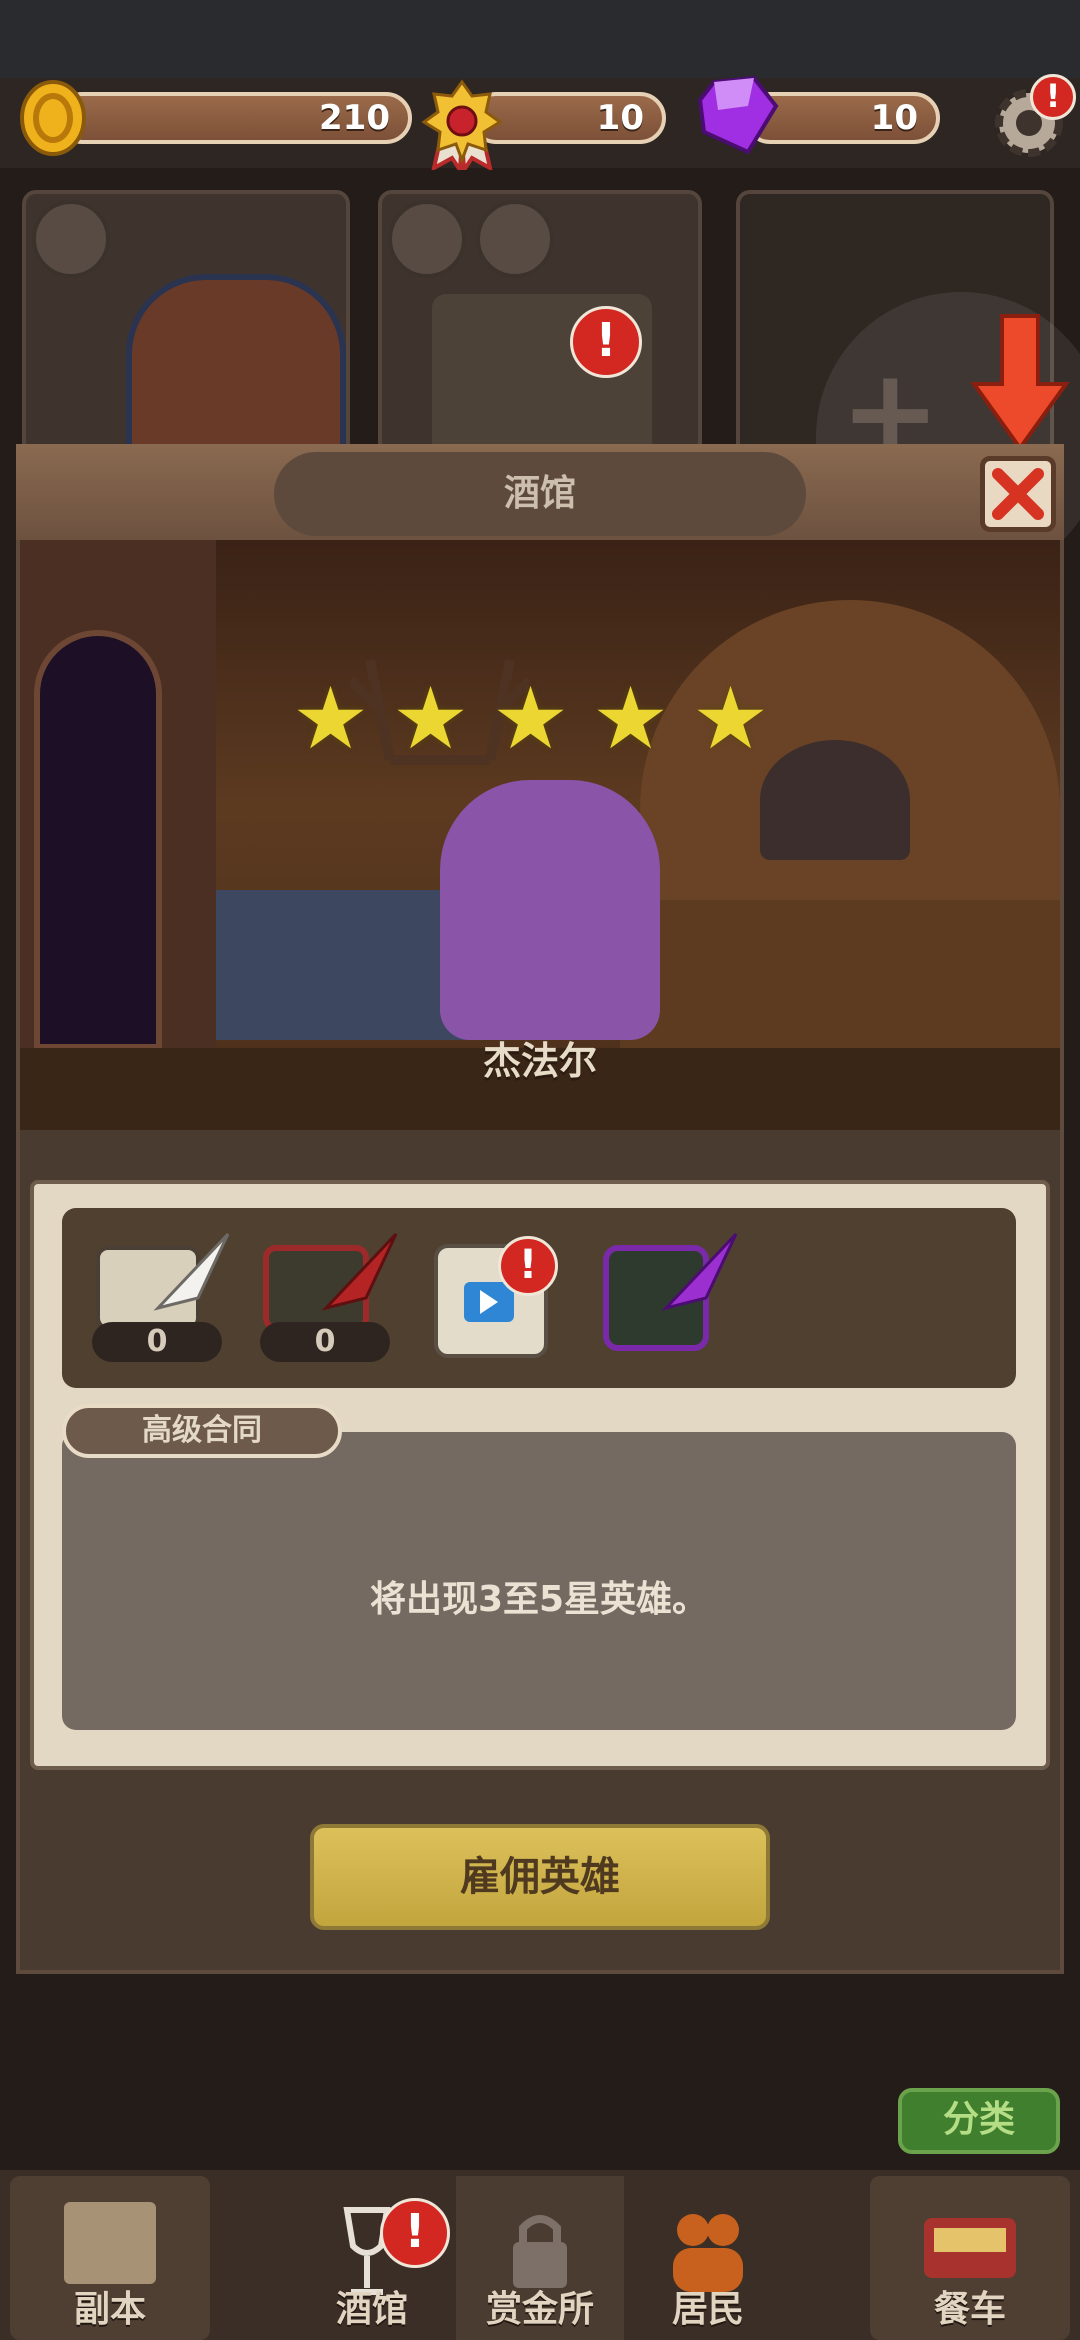 The width and height of the screenshot is (1080, 2340). What do you see at coordinates (620, 118) in the screenshot?
I see `medal-amount: 10` at bounding box center [620, 118].